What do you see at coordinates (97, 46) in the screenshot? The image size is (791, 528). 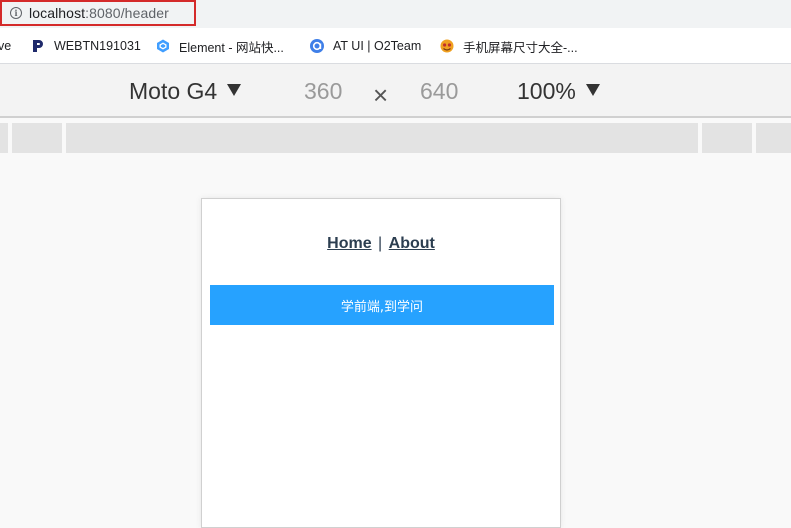 I see `bookmark-label: WEBTN191031` at bounding box center [97, 46].